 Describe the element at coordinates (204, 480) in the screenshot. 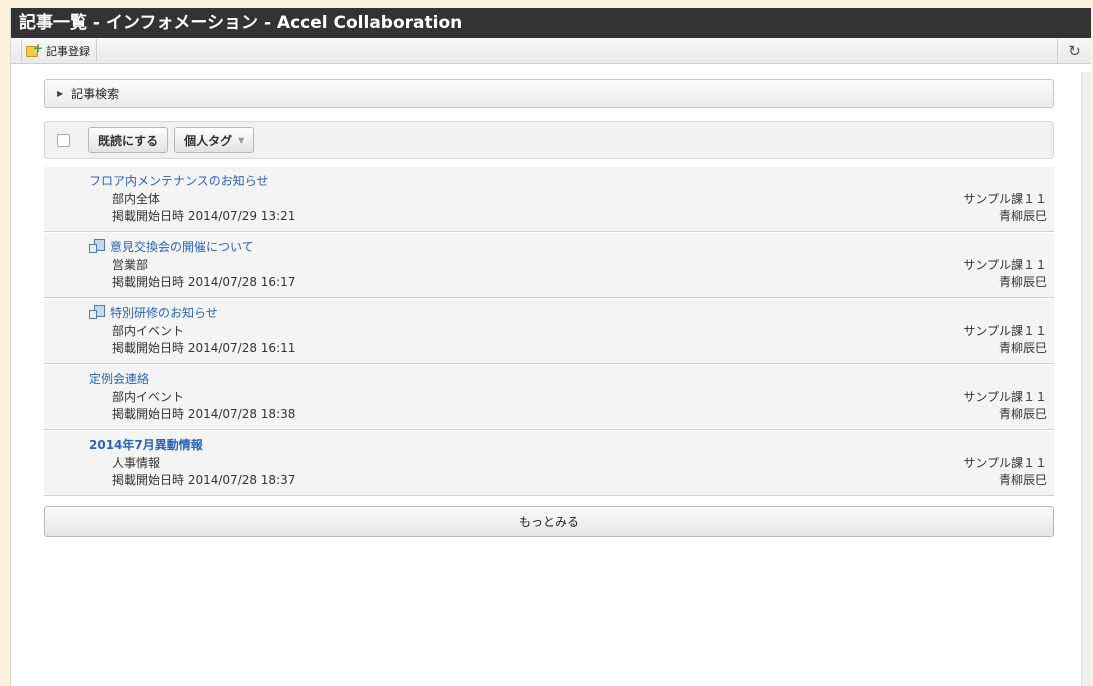

I see `article-date: 掲載開始日時 2014/07/28 18:37` at that location.